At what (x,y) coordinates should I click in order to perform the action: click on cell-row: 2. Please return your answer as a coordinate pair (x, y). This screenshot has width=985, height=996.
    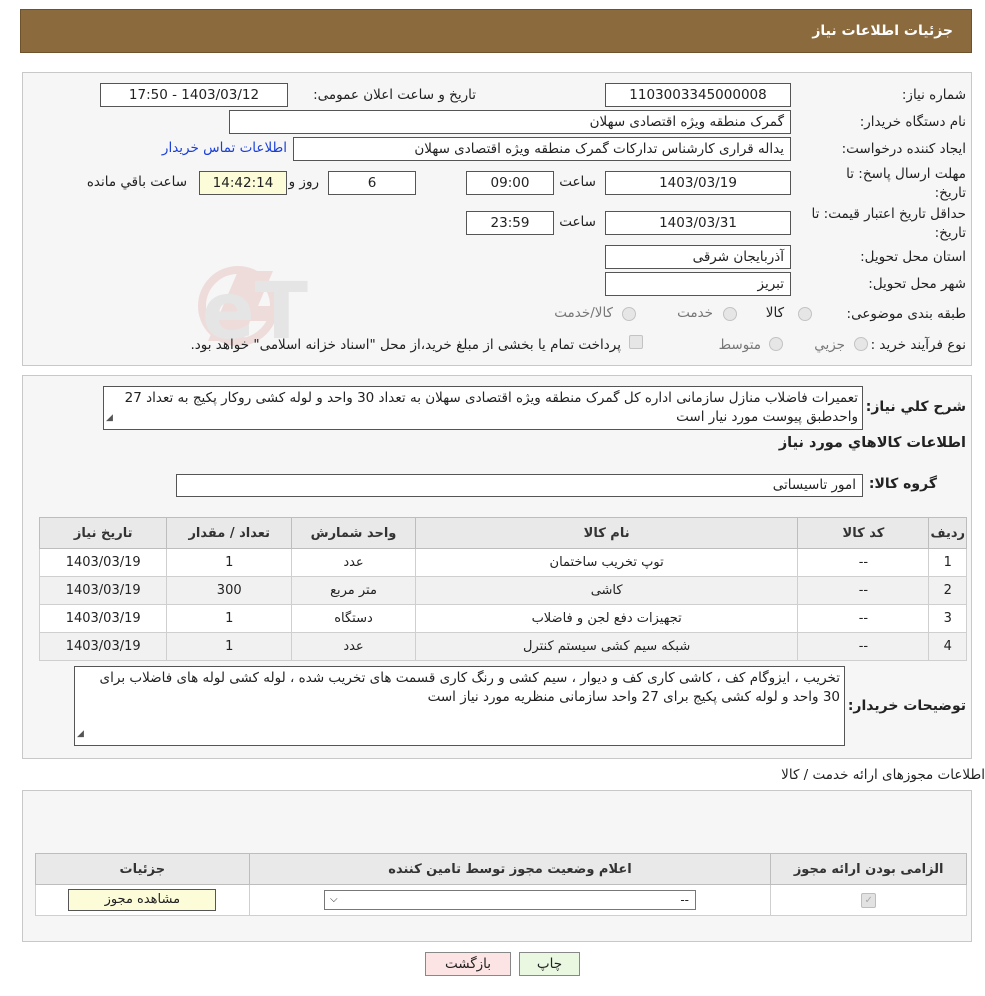
    Looking at the image, I should click on (947, 590).